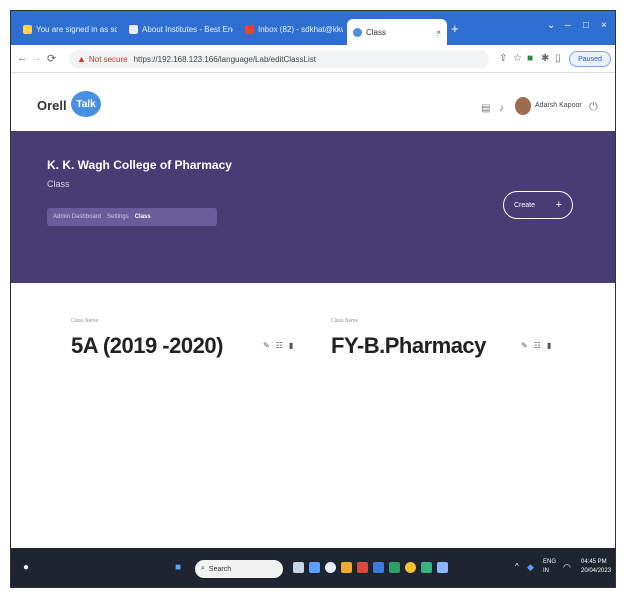 This screenshot has width=626, height=598. Describe the element at coordinates (551, 25) in the screenshot. I see `chevron-down-icon: ⌄` at that location.